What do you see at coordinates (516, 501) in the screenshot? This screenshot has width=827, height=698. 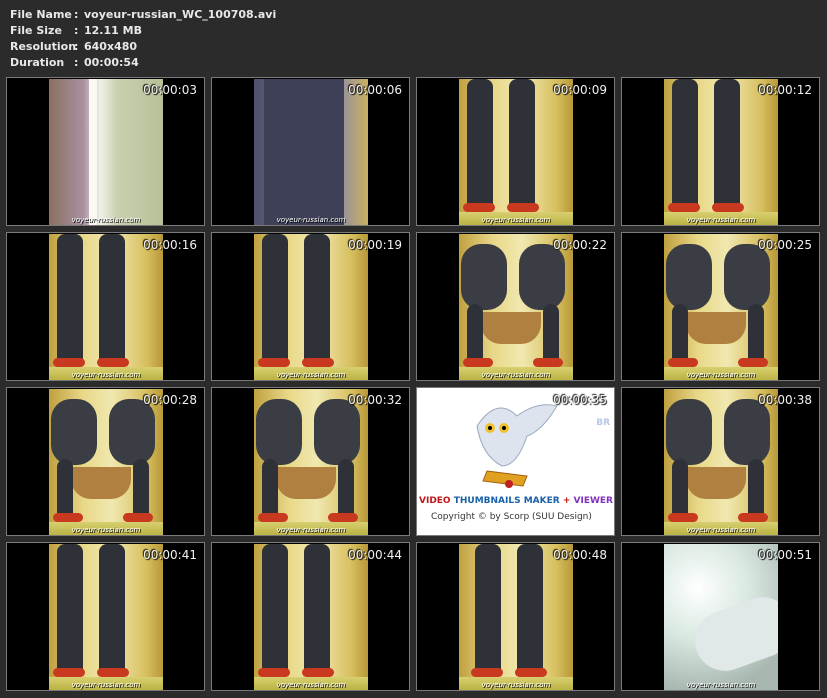 I see `logo-brand-text: VIDEO THUMBNAILS MAKER + VIEWER` at bounding box center [516, 501].